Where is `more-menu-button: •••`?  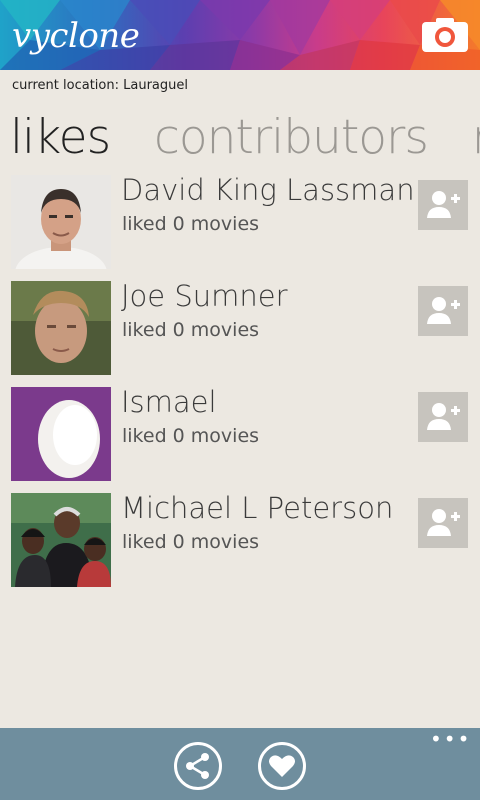 more-menu-button: ••• is located at coordinates (449, 739).